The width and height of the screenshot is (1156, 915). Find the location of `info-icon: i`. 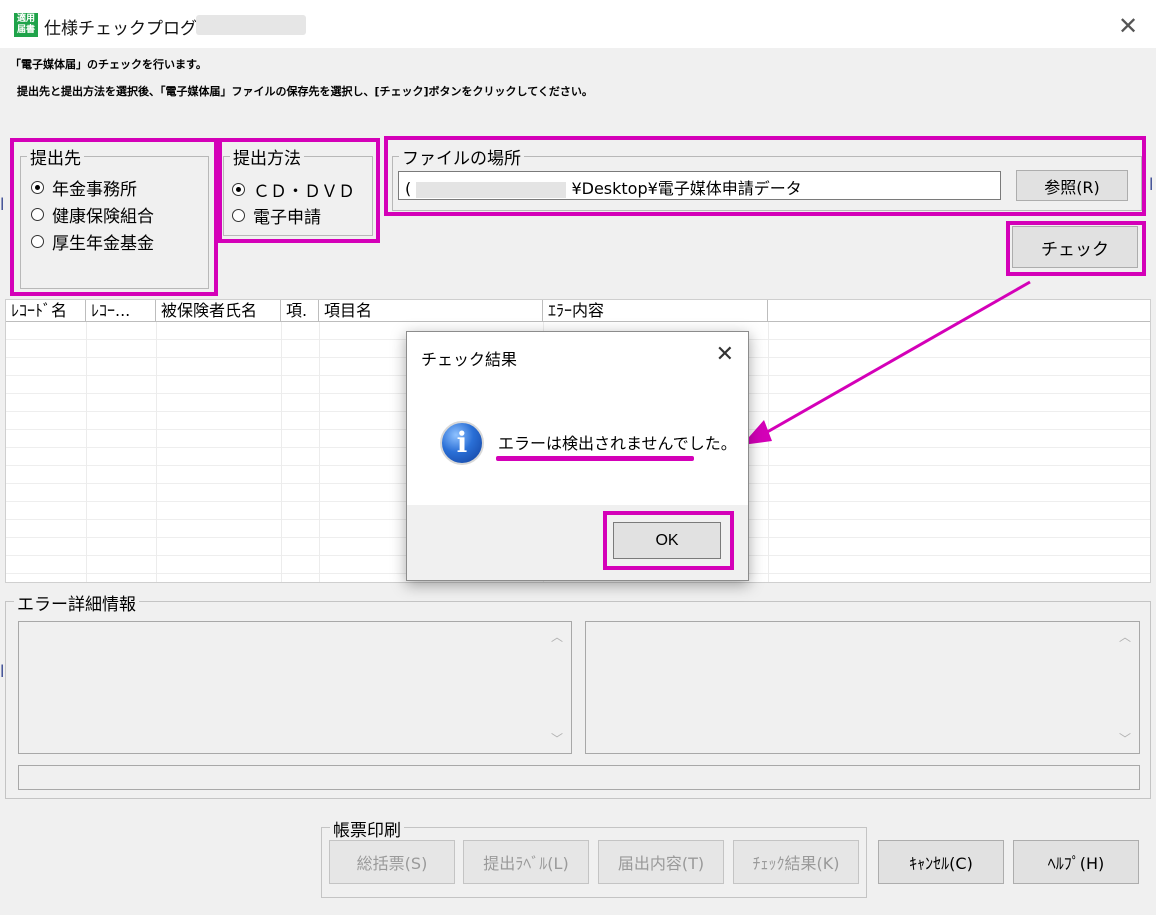

info-icon: i is located at coordinates (462, 443).